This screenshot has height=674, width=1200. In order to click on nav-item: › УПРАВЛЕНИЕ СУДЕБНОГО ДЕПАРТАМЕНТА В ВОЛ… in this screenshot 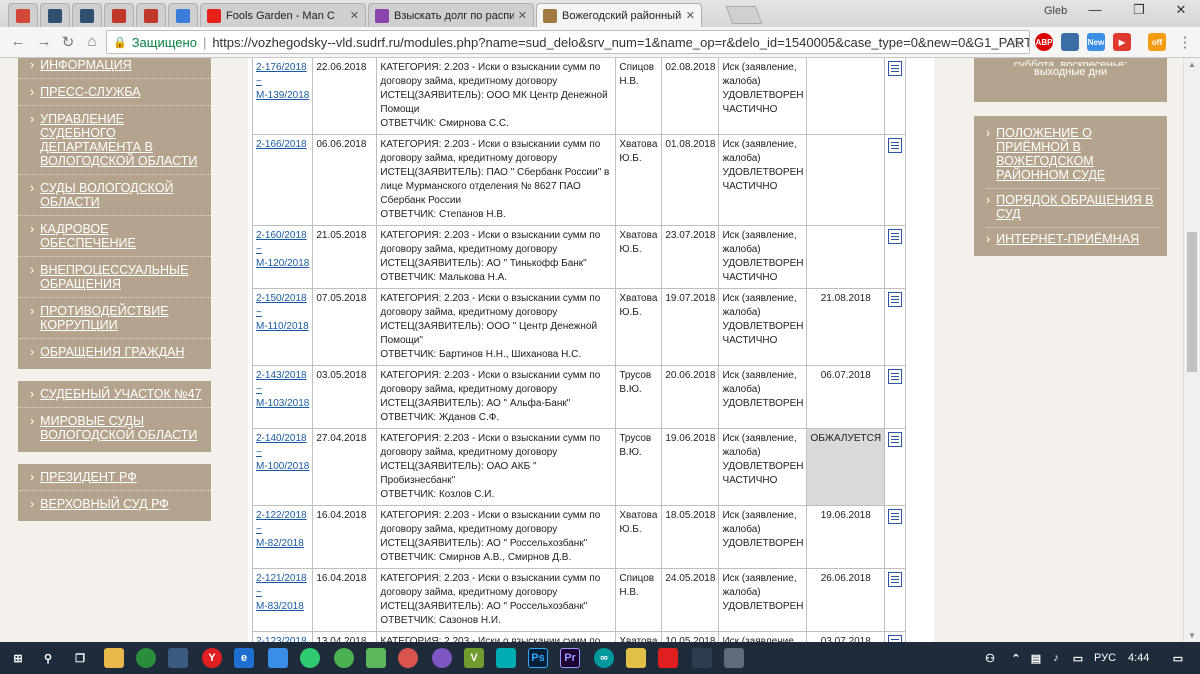, I will do `click(114, 140)`.